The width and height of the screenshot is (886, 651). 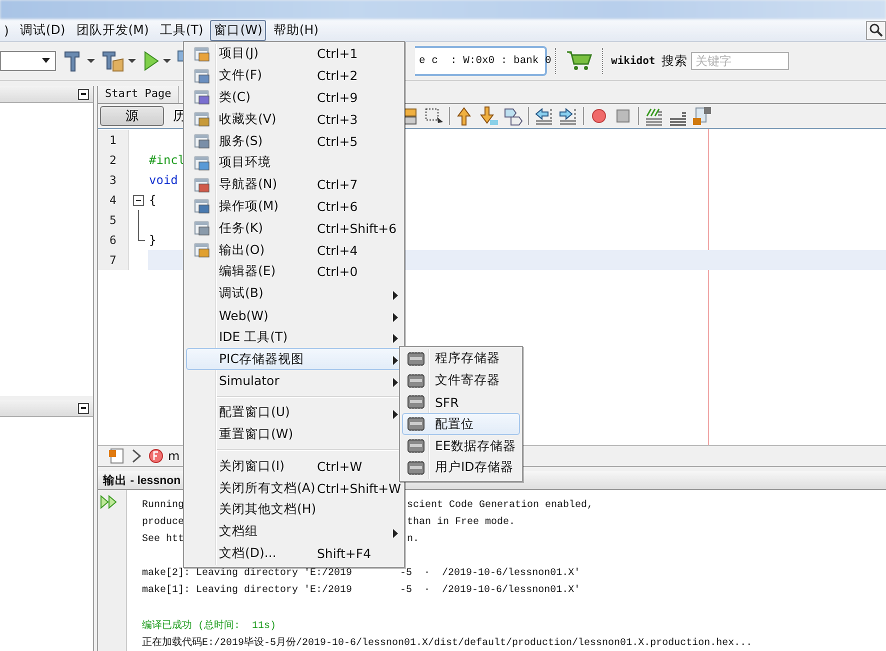 I want to click on menu-item: Simulator, so click(x=294, y=381).